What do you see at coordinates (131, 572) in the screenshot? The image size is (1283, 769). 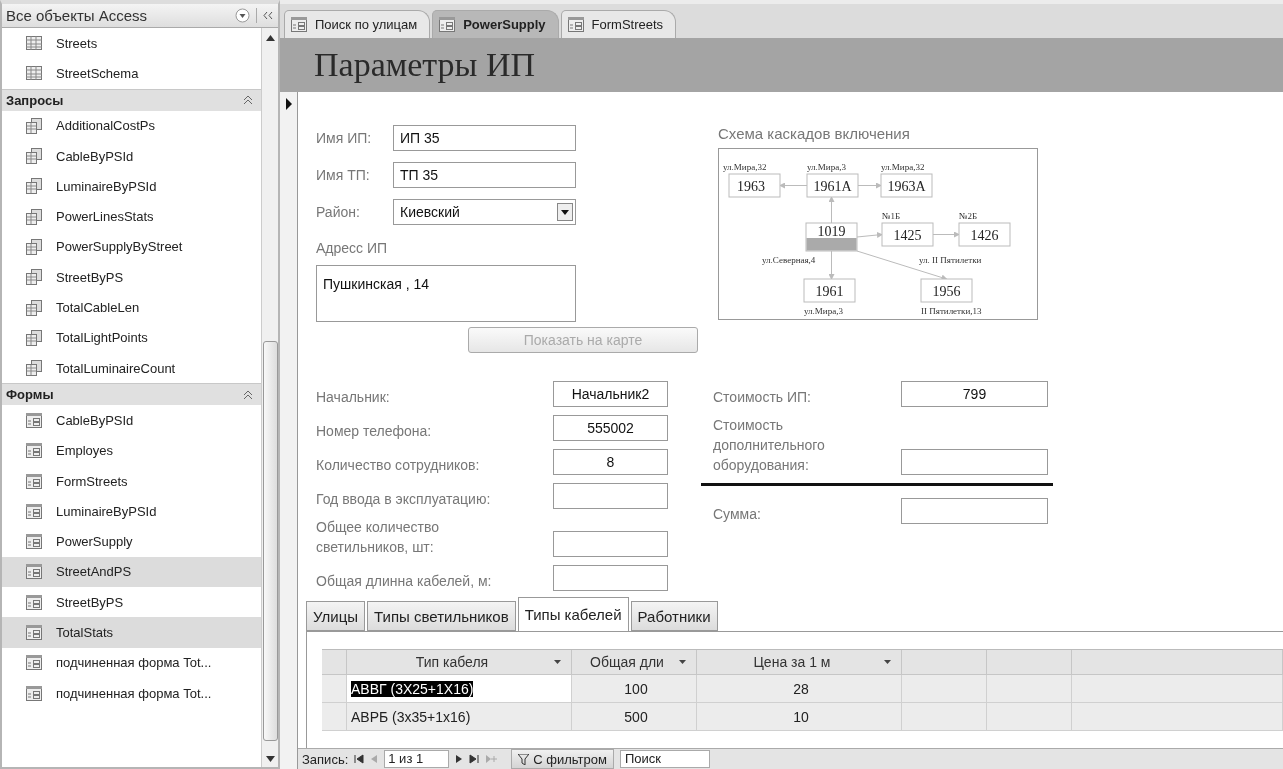 I see `nav-item: StreetAndPS` at bounding box center [131, 572].